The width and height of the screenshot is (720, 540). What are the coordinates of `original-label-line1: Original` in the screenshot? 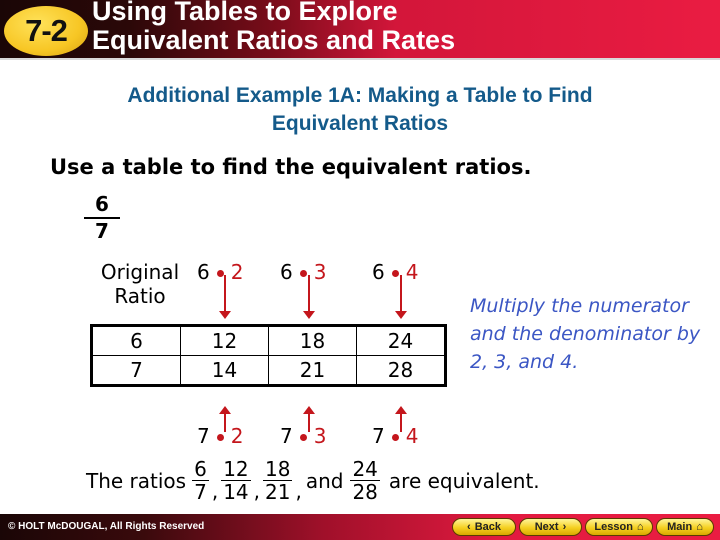 It's located at (140, 272).